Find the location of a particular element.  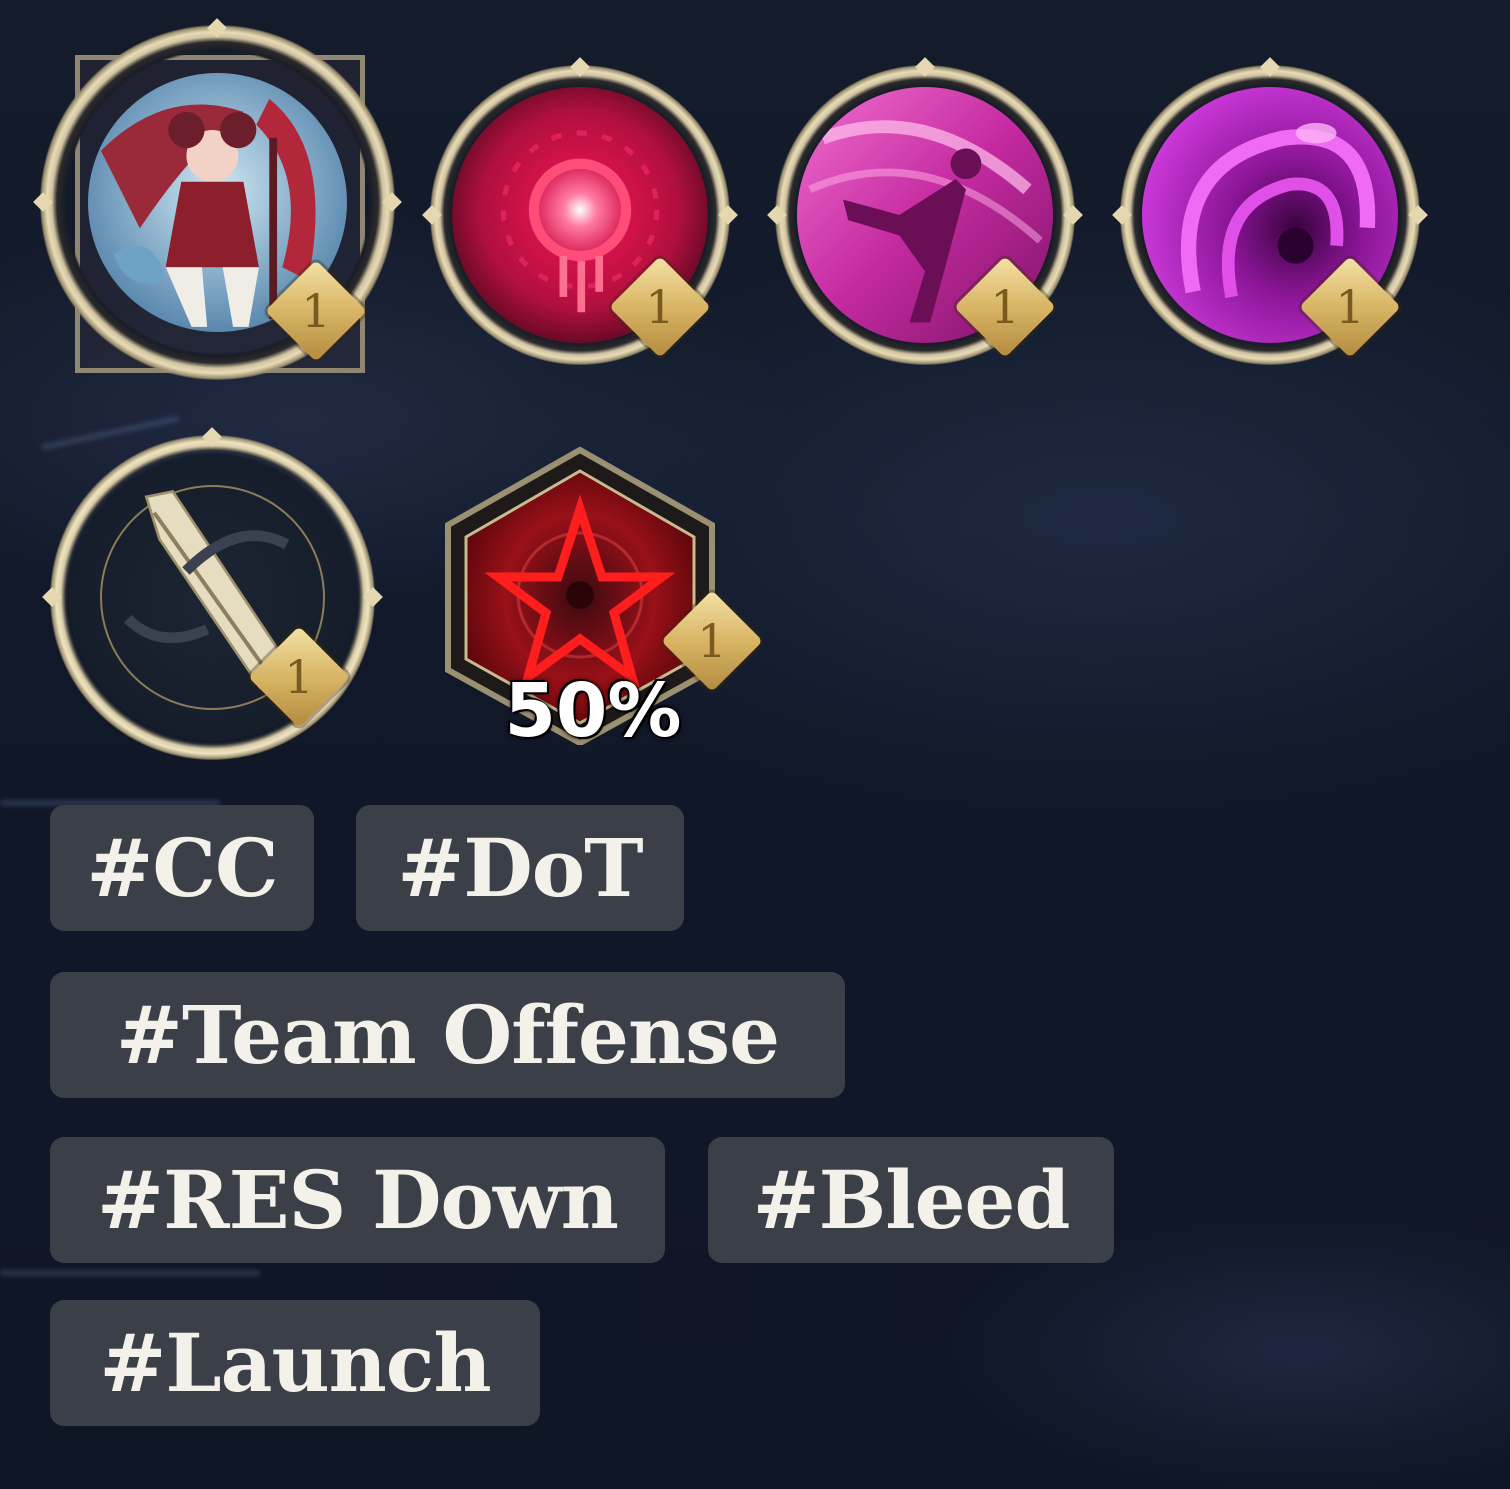

skill-slot-2: 1 is located at coordinates (580, 211).